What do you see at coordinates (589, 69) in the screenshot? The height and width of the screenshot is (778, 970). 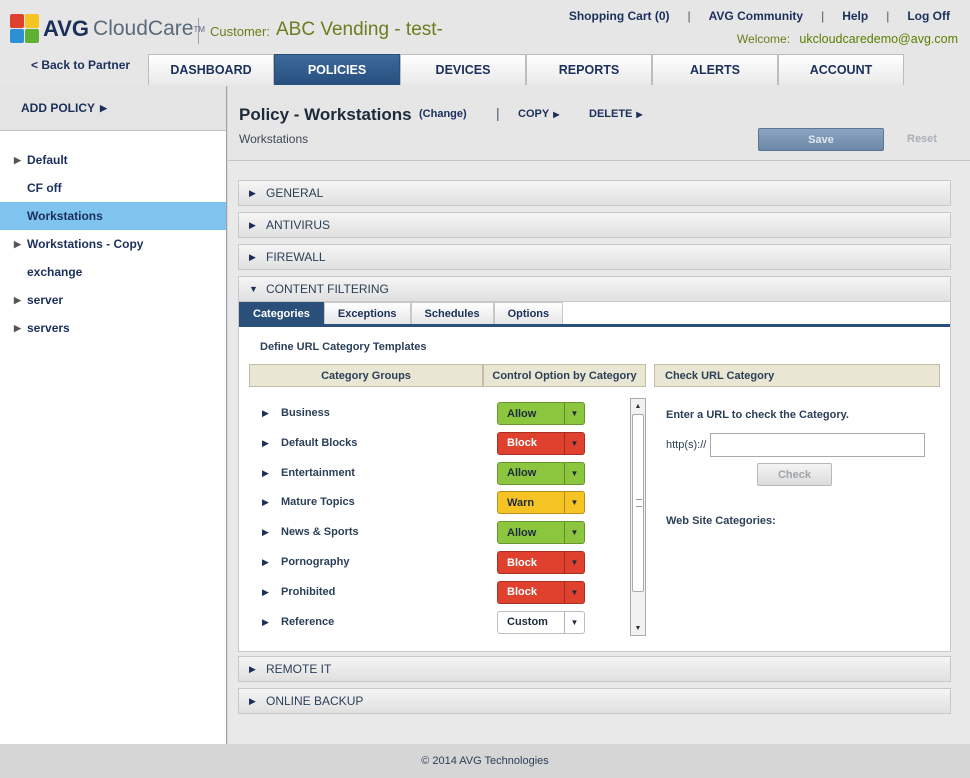 I see `nav-tab-reports: REPORTS` at bounding box center [589, 69].